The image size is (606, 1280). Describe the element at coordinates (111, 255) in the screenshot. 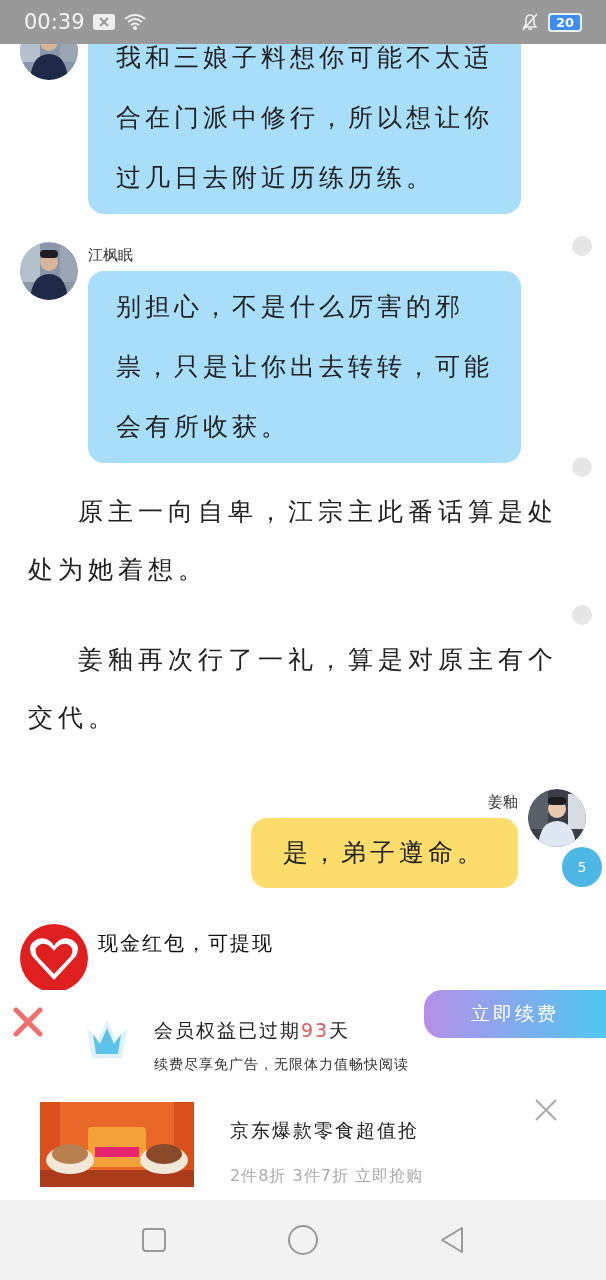

I see `sender-name: 江枫眠` at that location.